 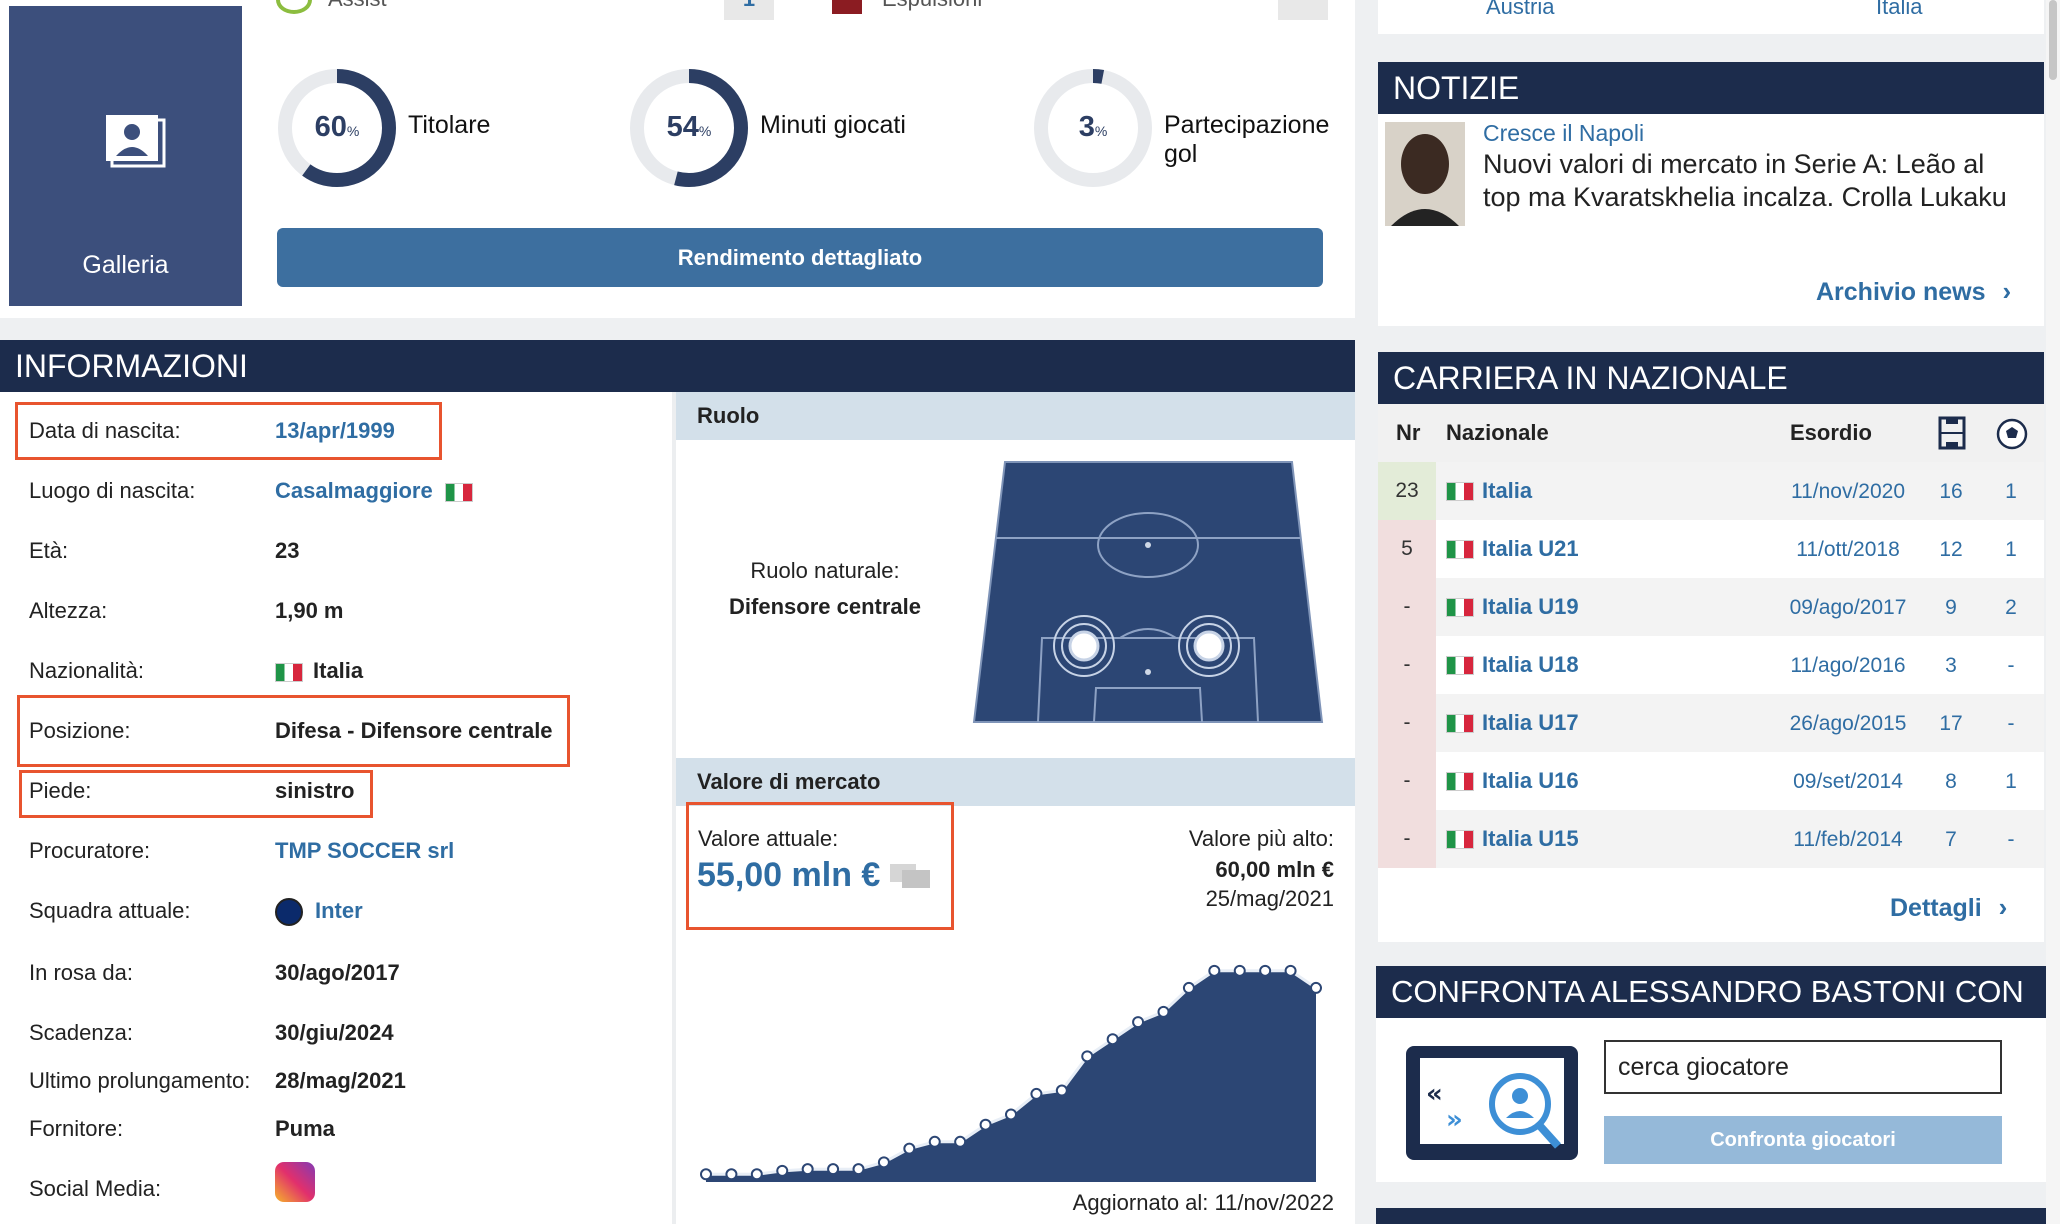 What do you see at coordinates (76, 1128) in the screenshot?
I see `info-label: Fornitore:` at bounding box center [76, 1128].